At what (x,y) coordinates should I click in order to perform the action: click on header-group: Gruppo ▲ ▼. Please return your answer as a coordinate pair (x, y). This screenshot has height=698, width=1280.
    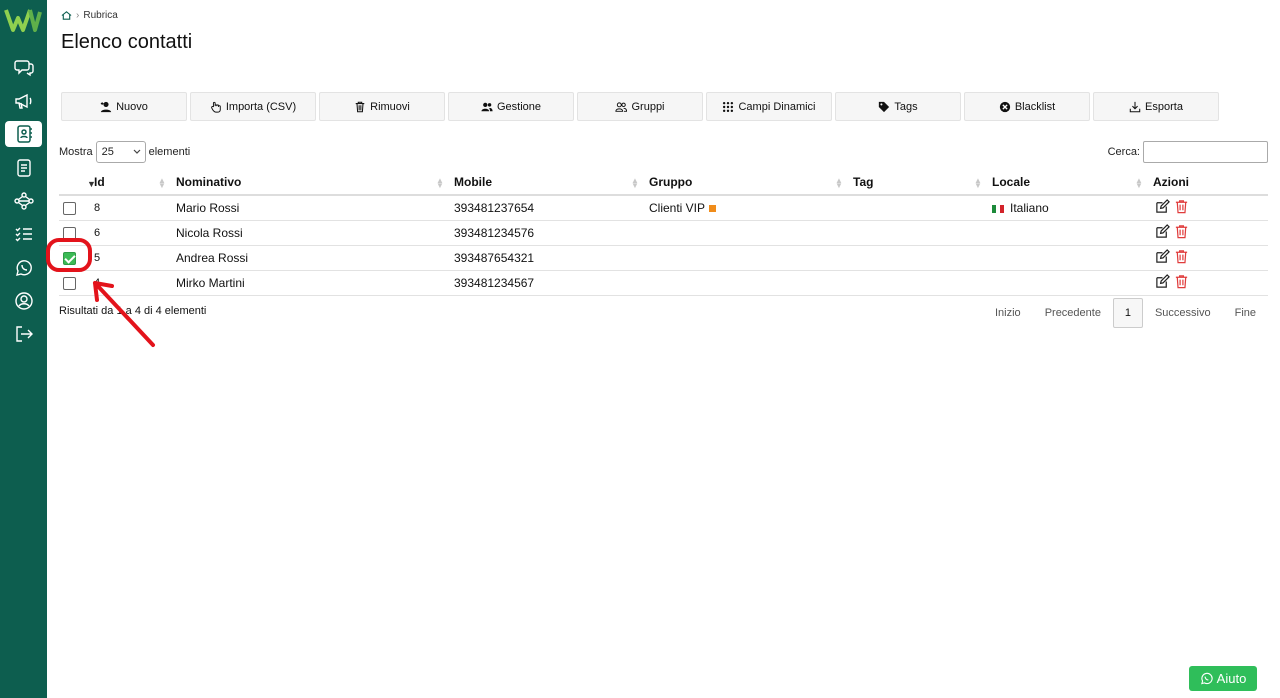
    Looking at the image, I should click on (751, 183).